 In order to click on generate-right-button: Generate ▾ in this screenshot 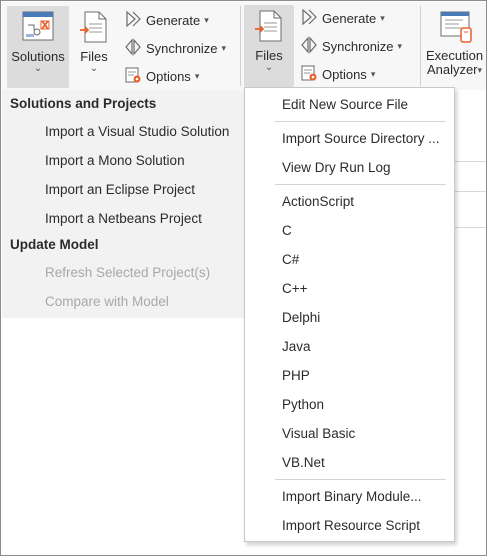, I will do `click(342, 18)`.